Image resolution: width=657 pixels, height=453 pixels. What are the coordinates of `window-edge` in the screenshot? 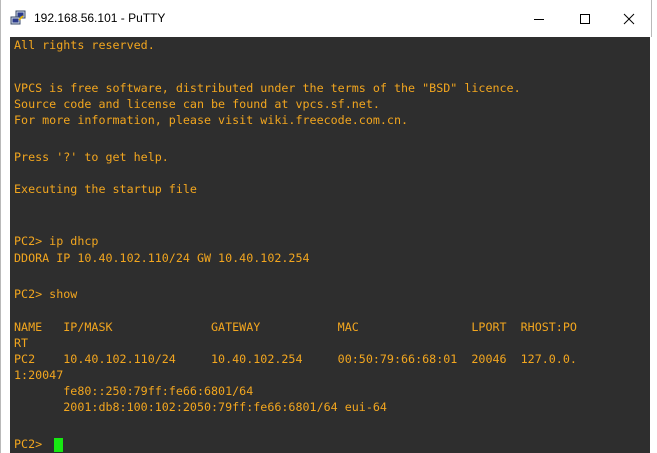 It's located at (651, 245).